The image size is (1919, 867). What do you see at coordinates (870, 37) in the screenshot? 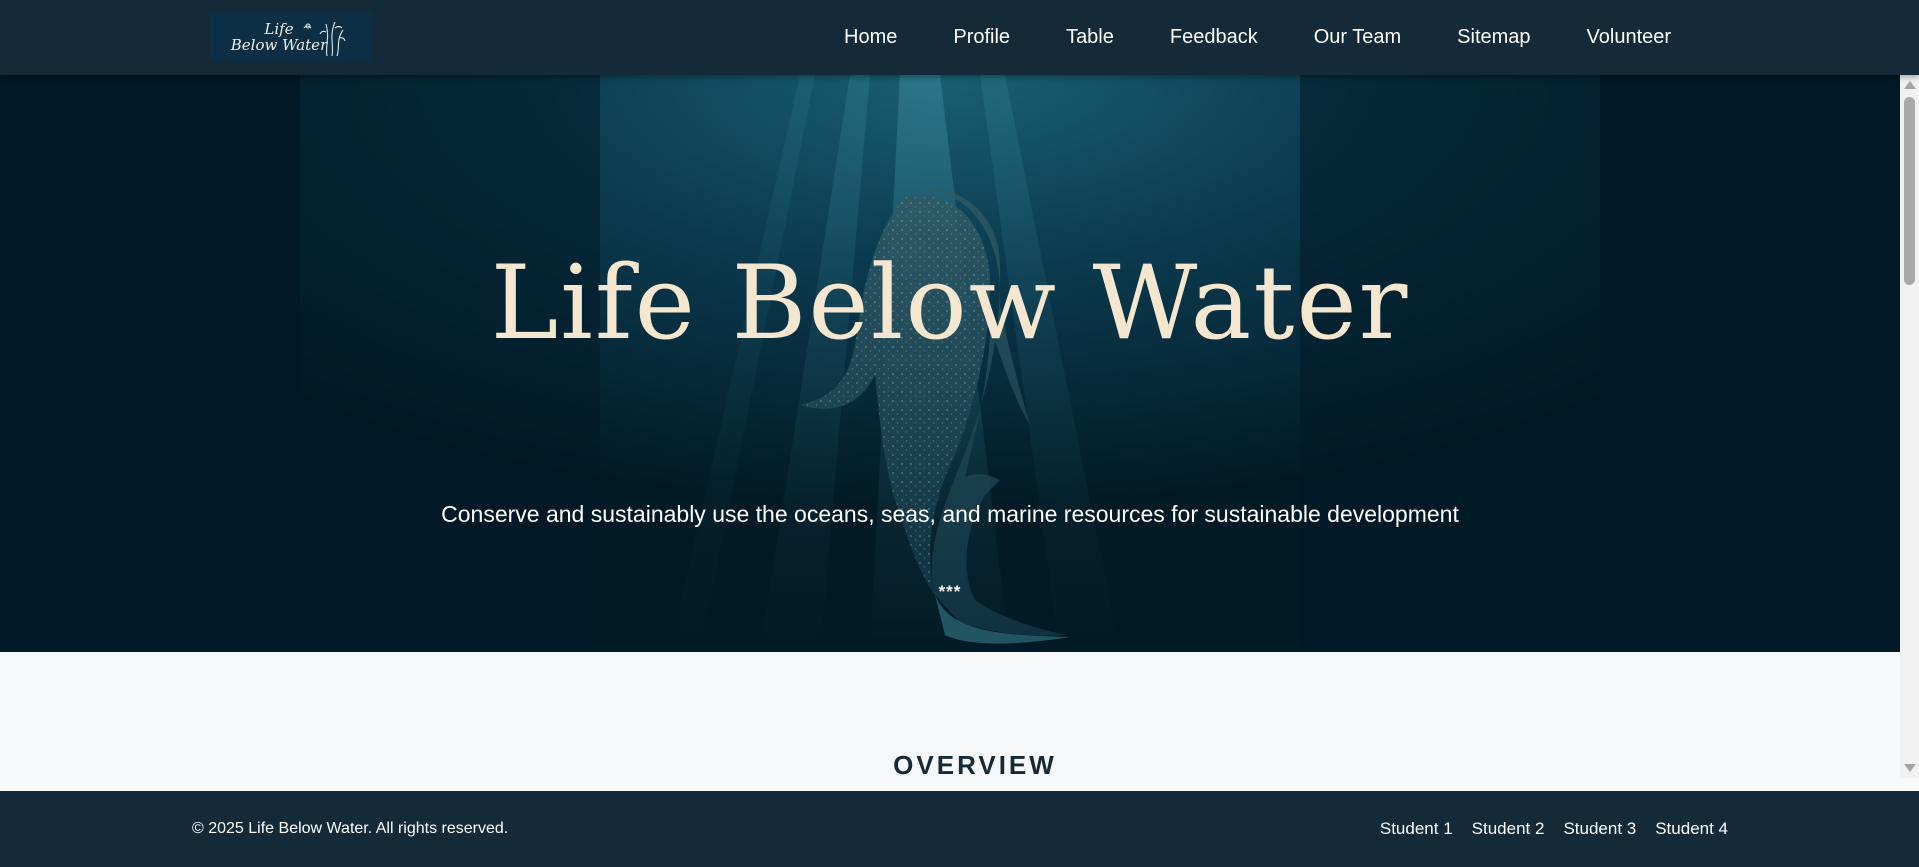
I see `nav-home-link: Home` at bounding box center [870, 37].